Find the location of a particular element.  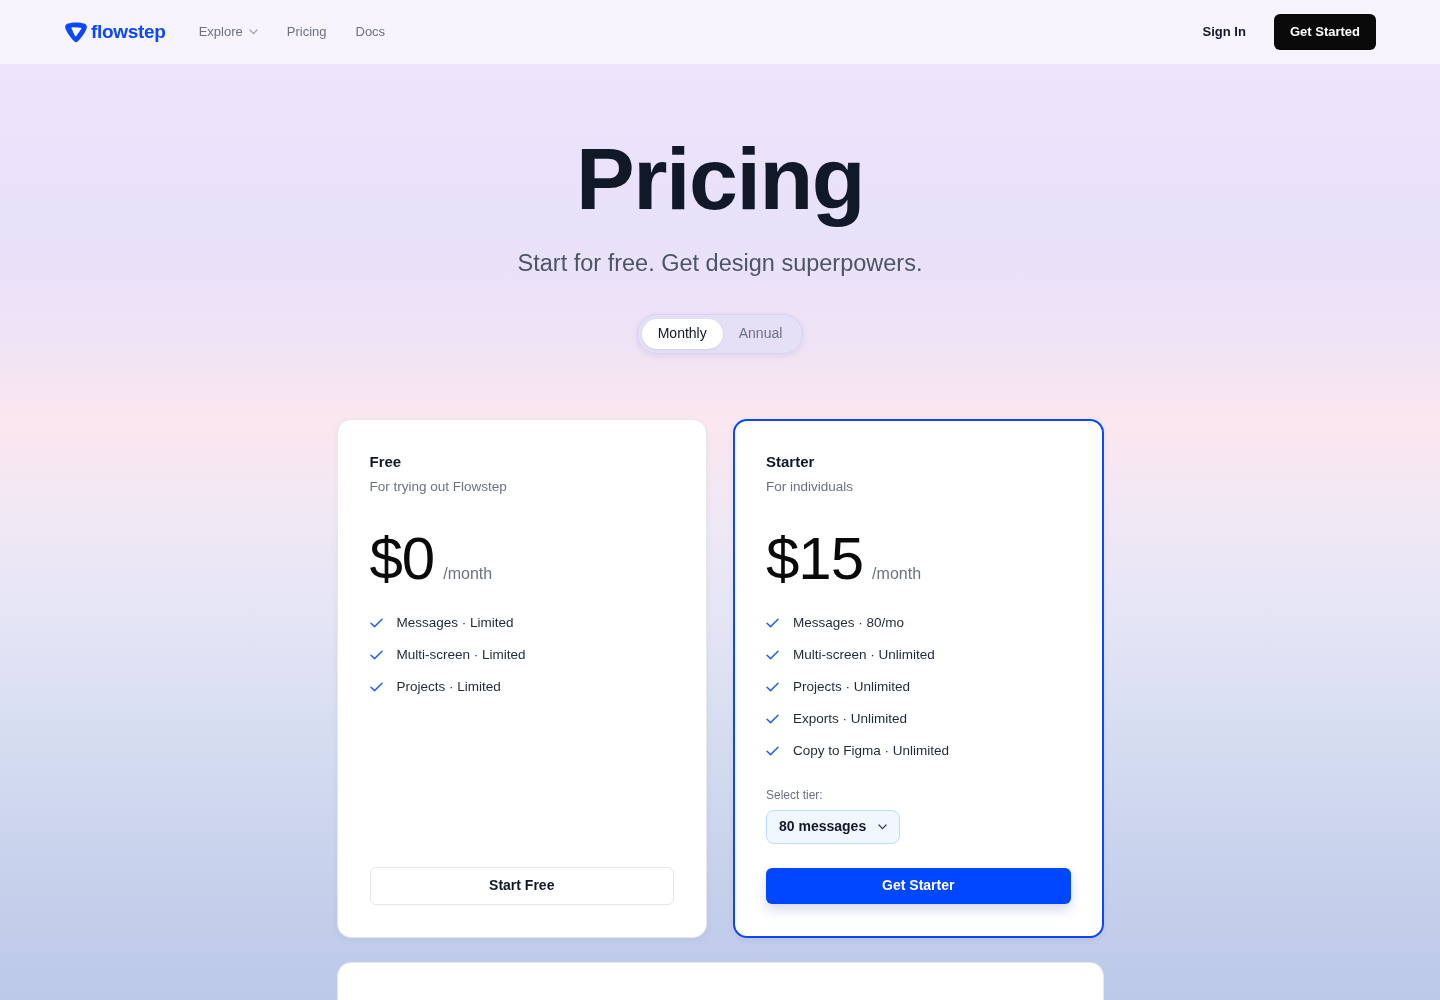

nav-link: Explore is located at coordinates (228, 32).